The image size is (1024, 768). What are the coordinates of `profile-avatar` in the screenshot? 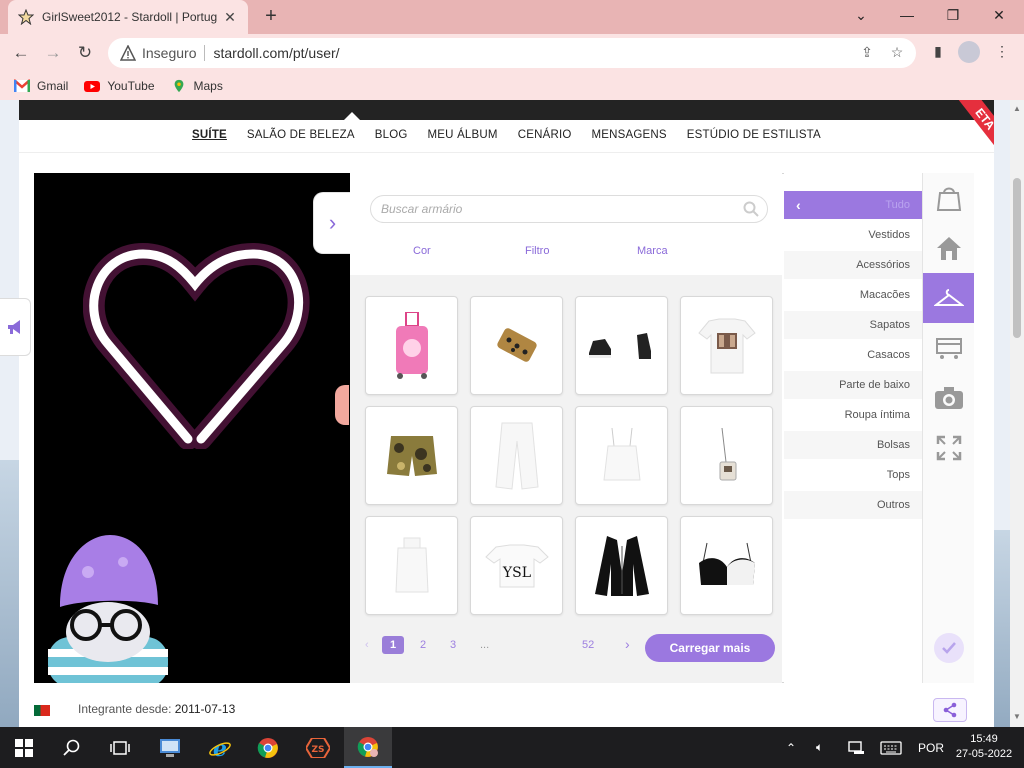 It's located at (969, 52).